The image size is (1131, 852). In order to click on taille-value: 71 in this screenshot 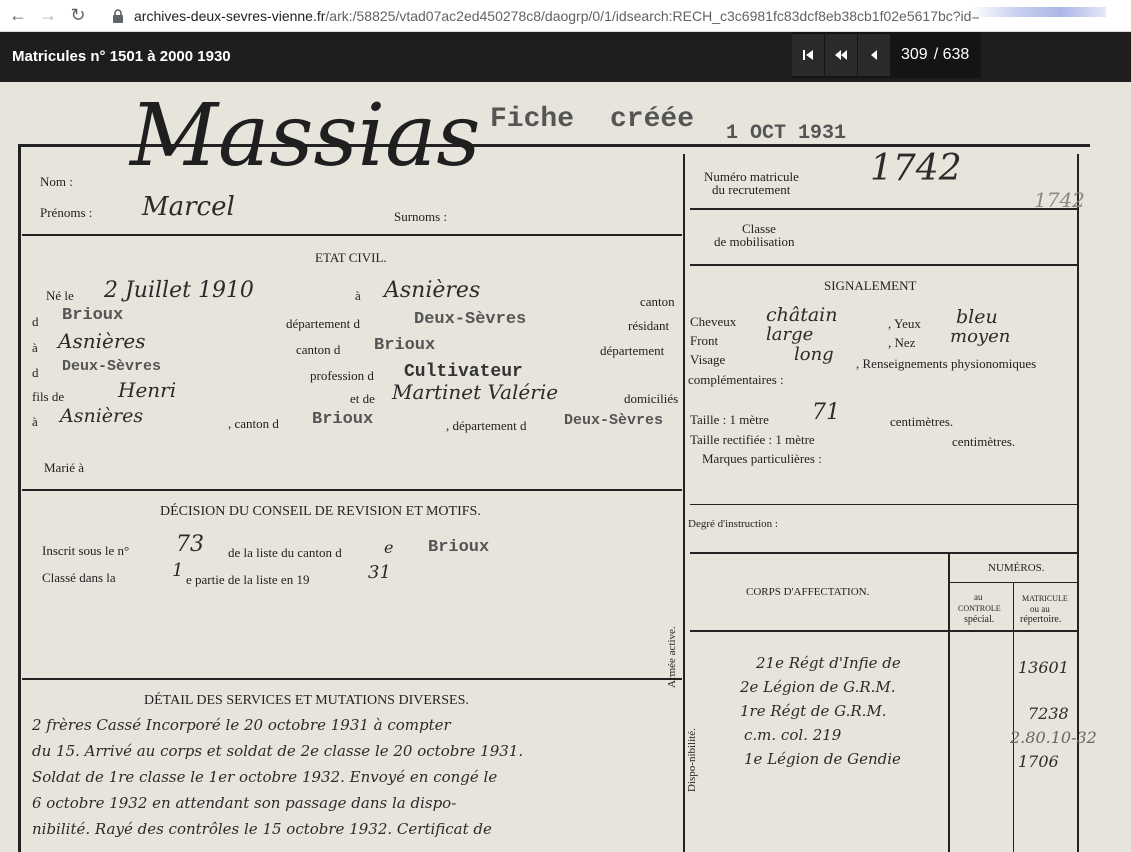, I will do `click(826, 412)`.